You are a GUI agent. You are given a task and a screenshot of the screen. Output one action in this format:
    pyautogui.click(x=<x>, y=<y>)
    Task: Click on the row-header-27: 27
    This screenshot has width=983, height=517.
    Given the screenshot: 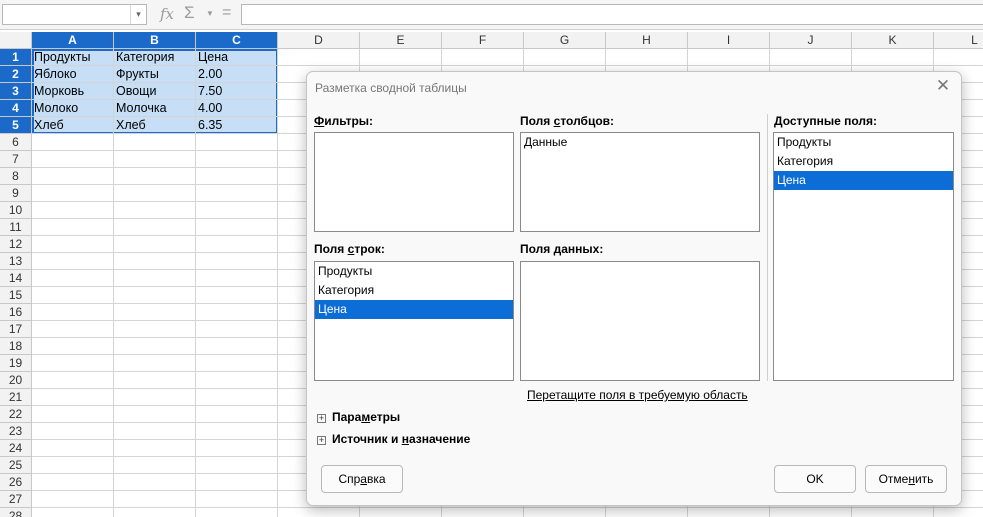 What is the action you would take?
    pyautogui.click(x=16, y=499)
    